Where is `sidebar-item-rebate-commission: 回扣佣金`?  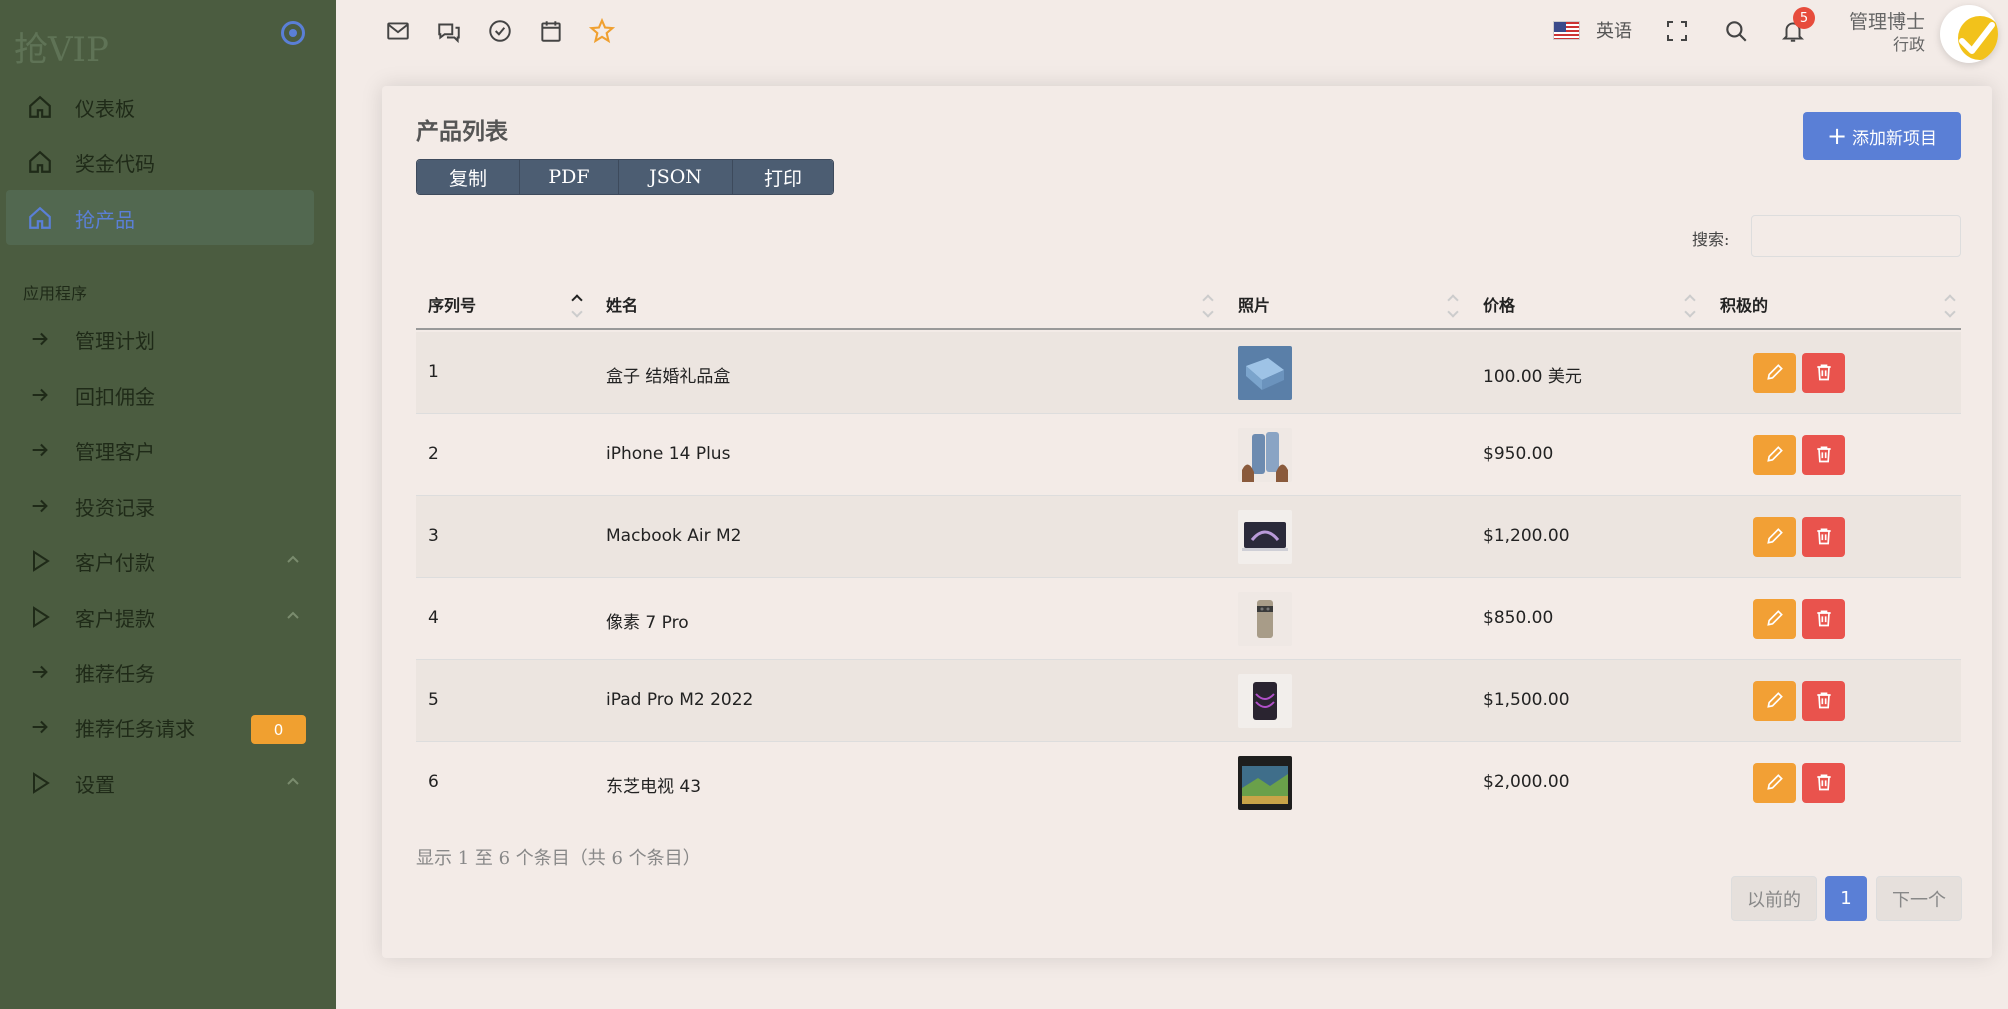 sidebar-item-rebate-commission: 回扣佣金 is located at coordinates (160, 394).